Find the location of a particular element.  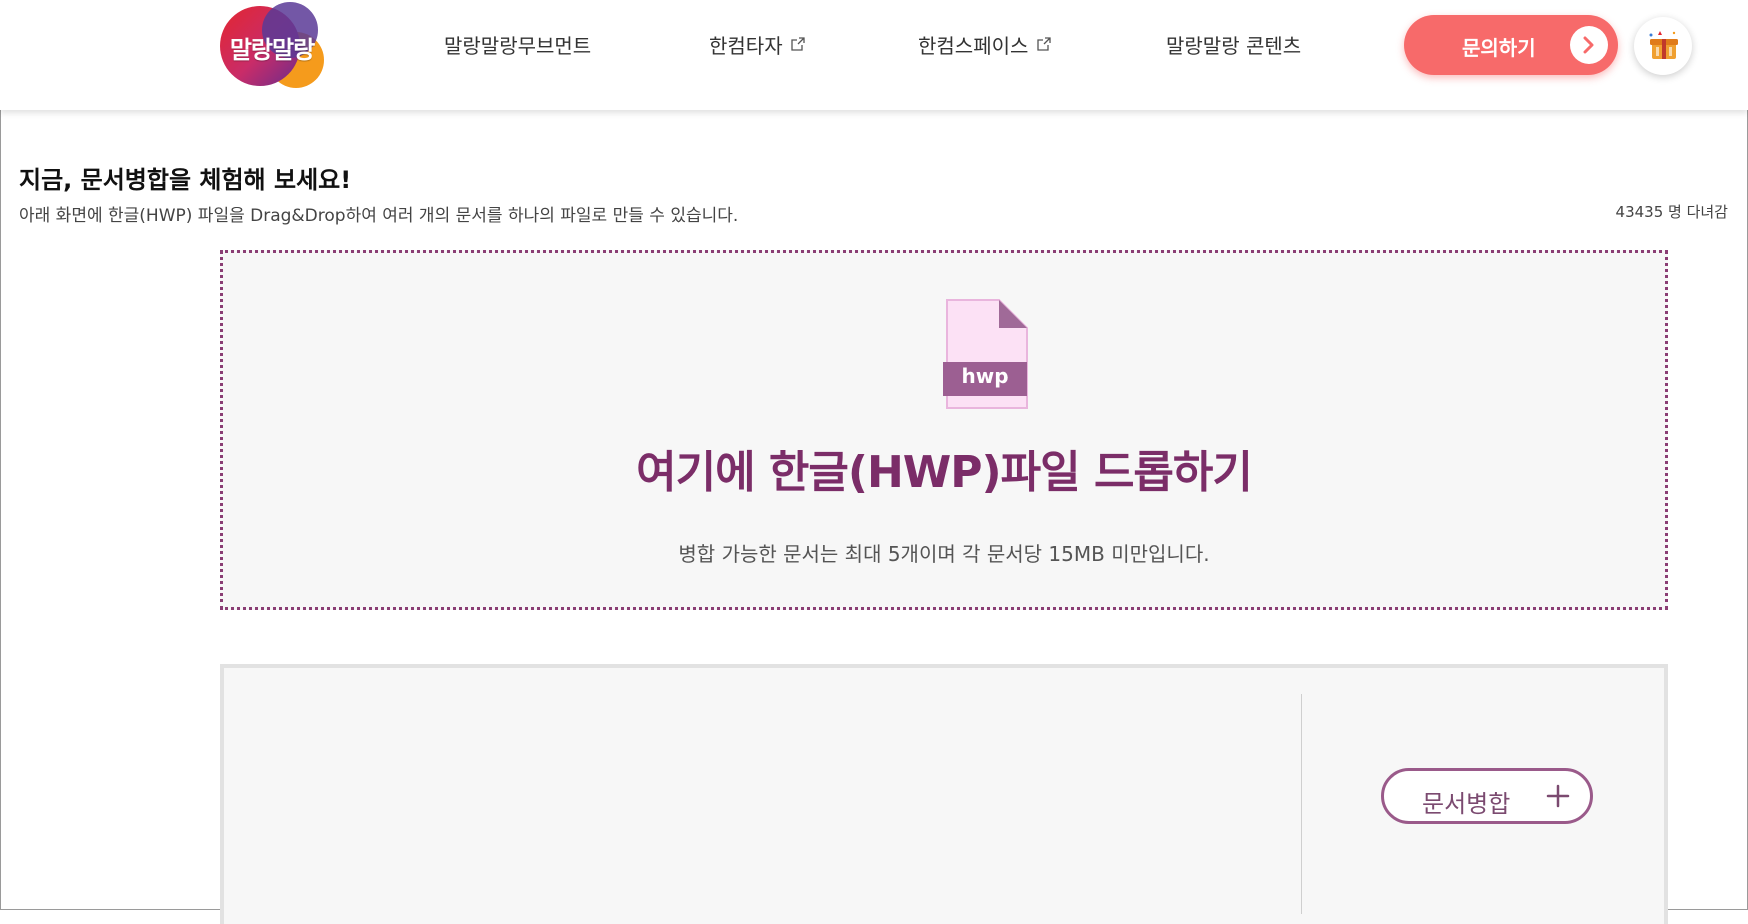

nav-item-contents: 말랑말랑 콘텐츠 is located at coordinates (1233, 44).